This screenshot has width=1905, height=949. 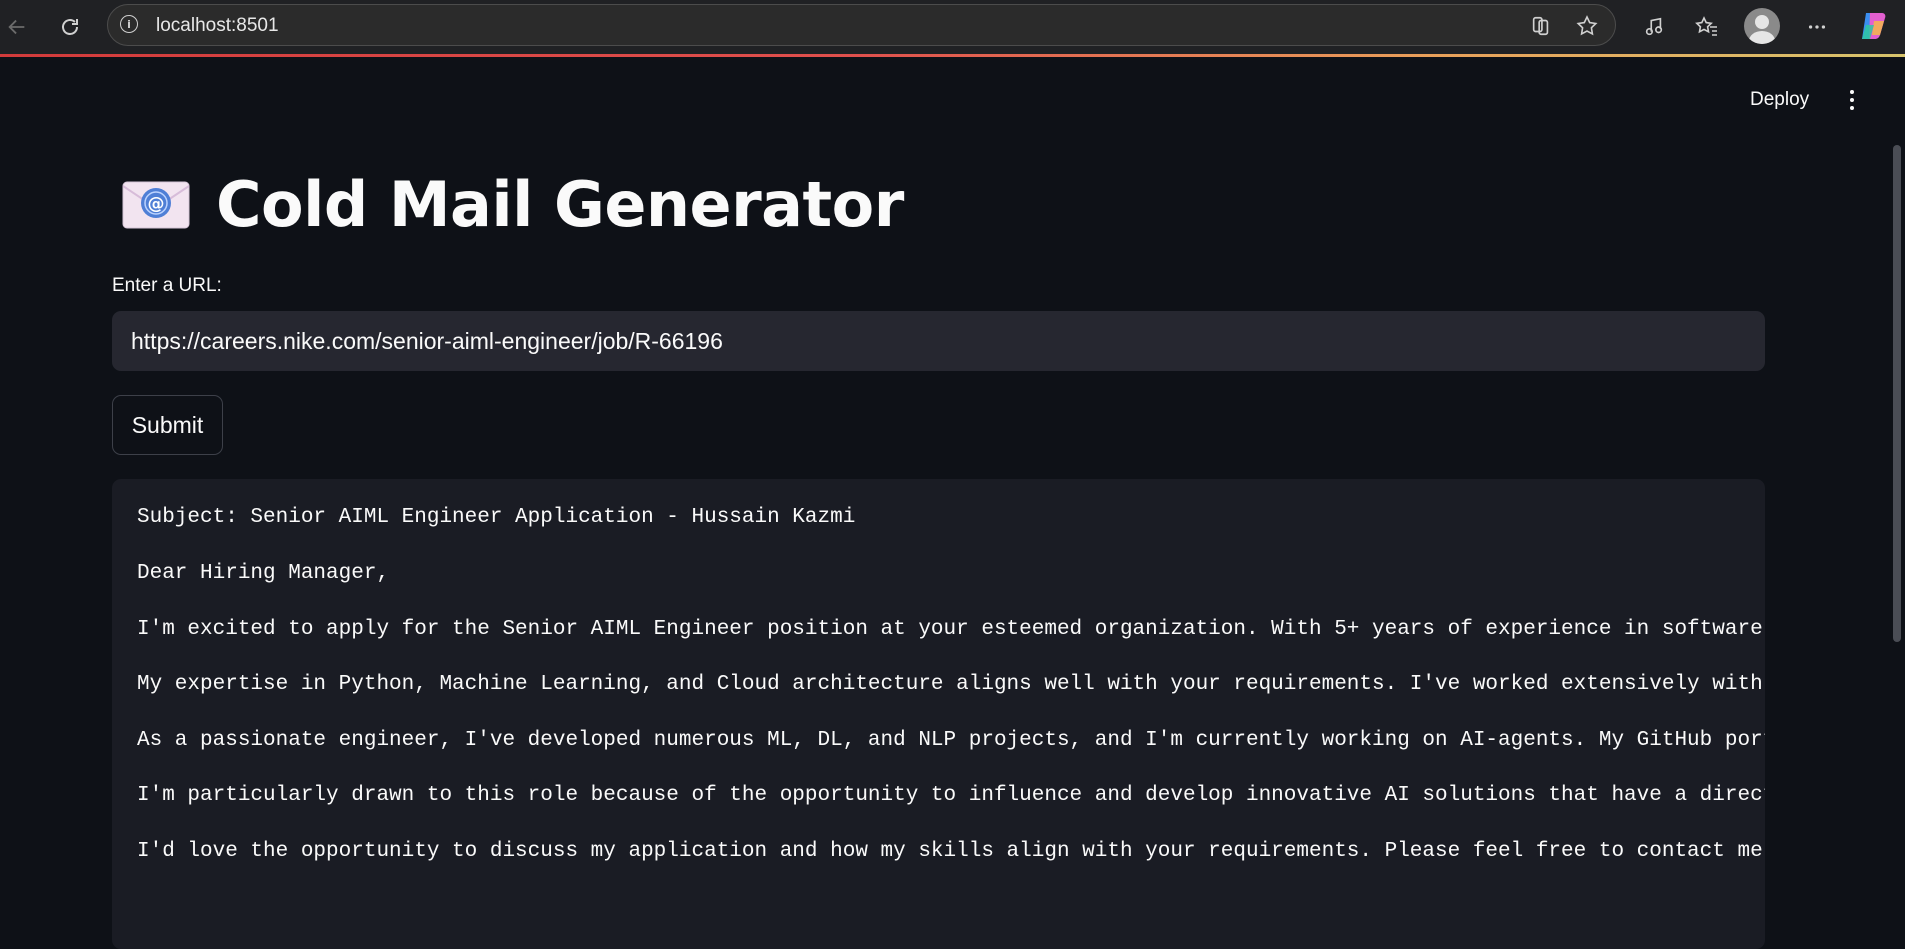 I want to click on url-input, so click(x=938, y=341).